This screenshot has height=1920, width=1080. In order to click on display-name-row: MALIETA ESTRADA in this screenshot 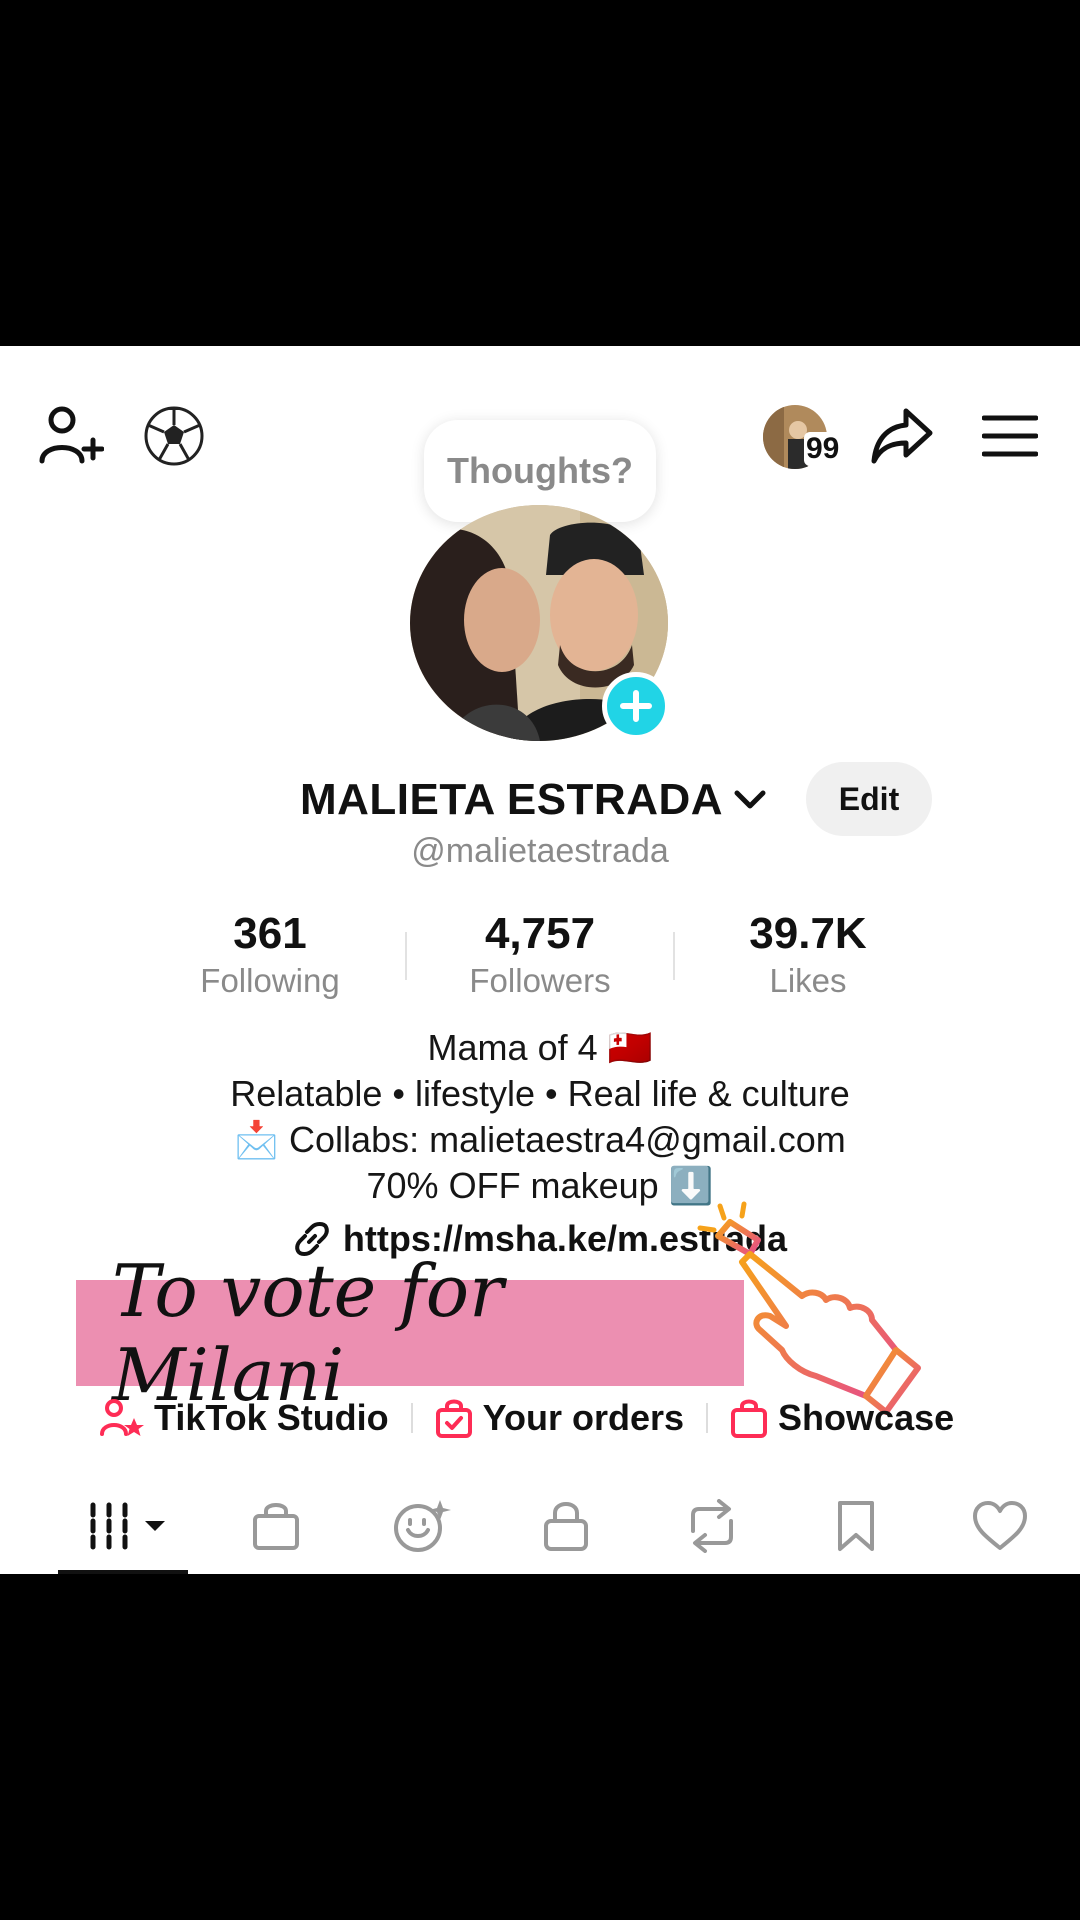, I will do `click(533, 800)`.